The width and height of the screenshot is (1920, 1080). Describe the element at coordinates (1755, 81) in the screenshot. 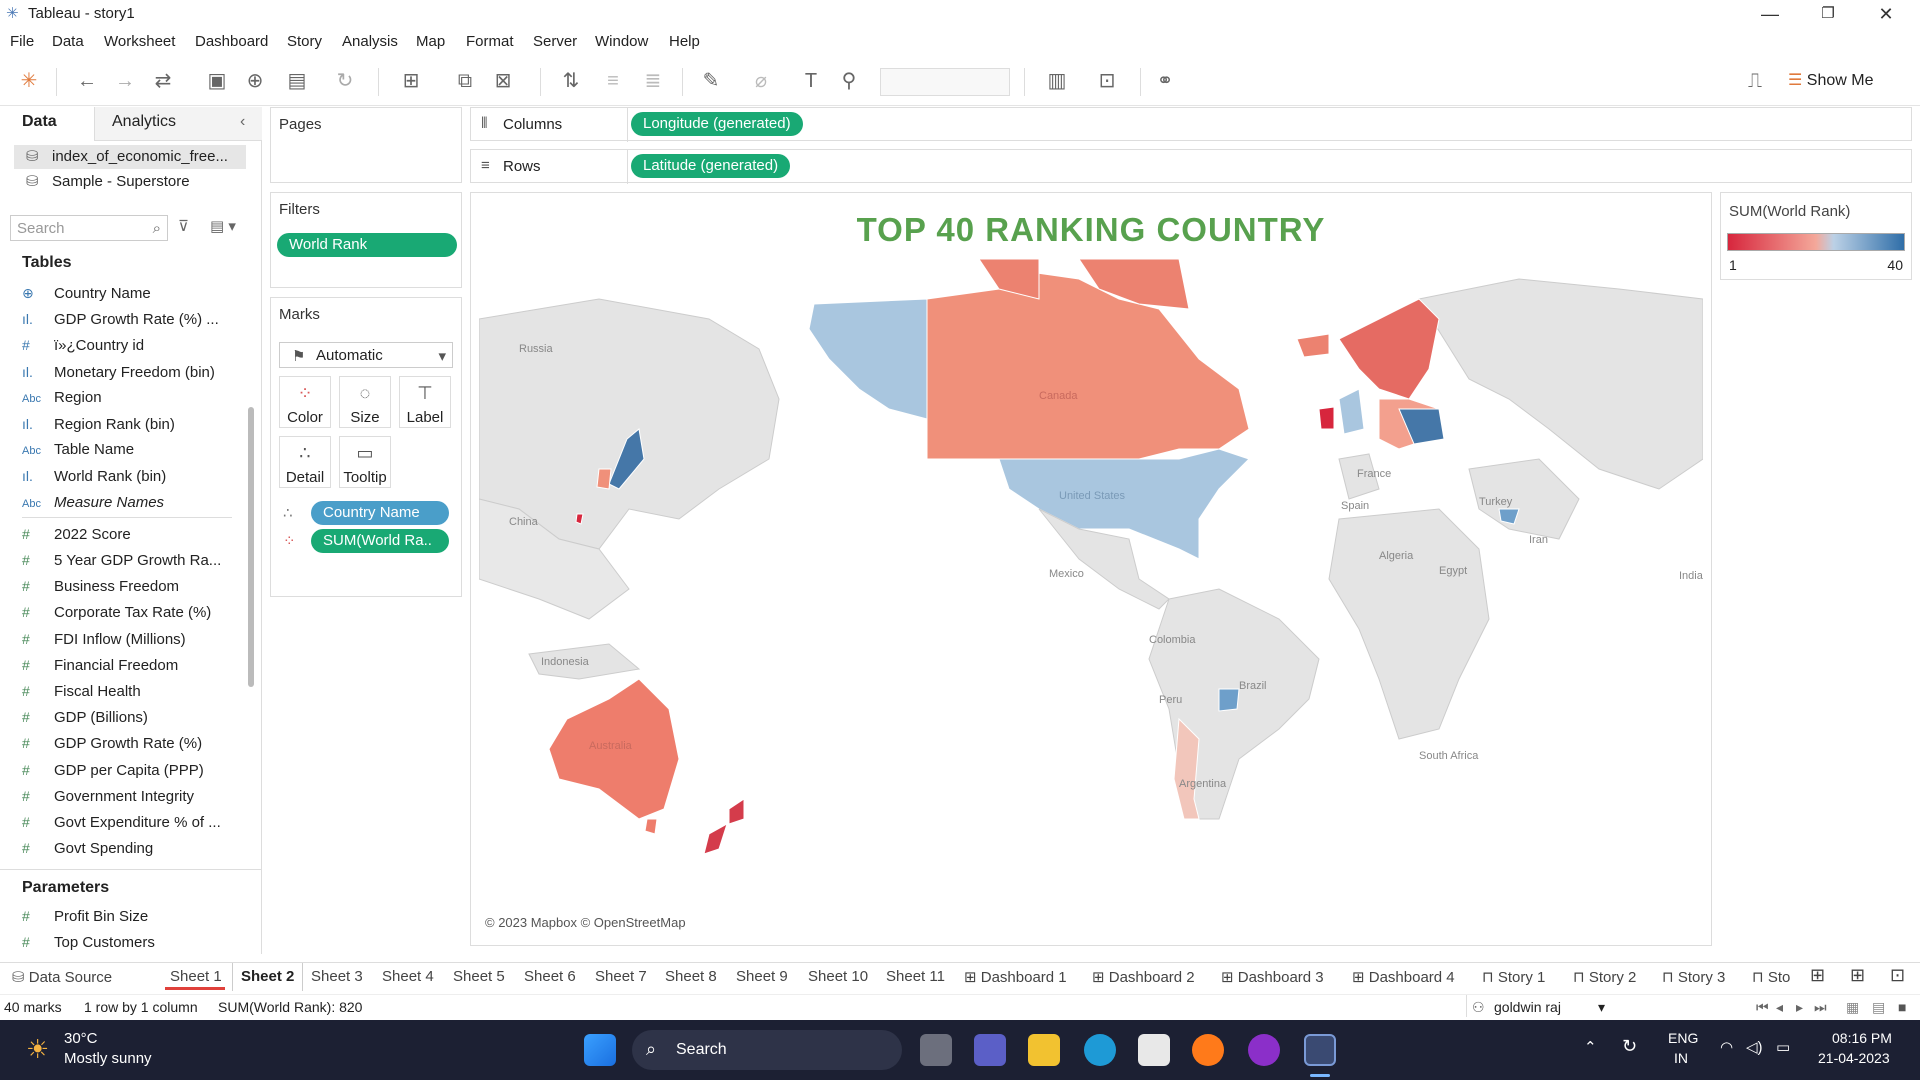

I see `format-painter-icon: ⎍` at that location.